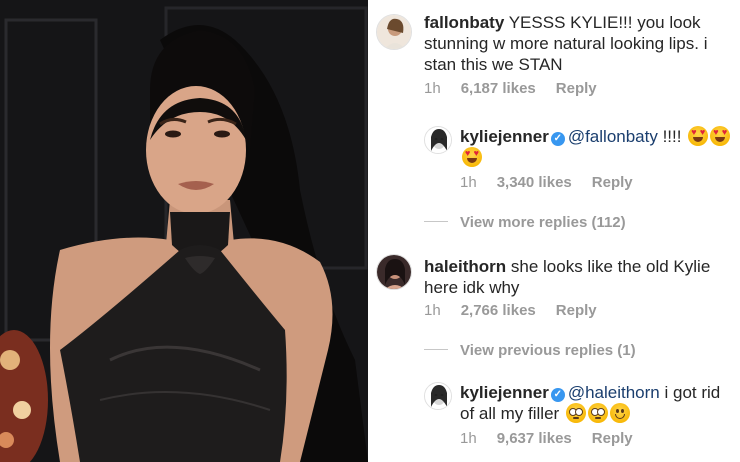 The image size is (740, 462). What do you see at coordinates (464, 22) in the screenshot?
I see `username: fallonbaty` at bounding box center [464, 22].